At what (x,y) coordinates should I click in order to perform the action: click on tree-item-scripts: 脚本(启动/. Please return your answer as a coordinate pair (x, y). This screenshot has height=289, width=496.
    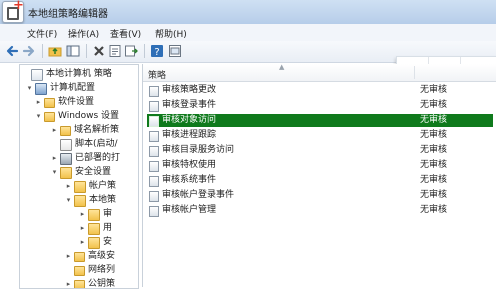
    Looking at the image, I should click on (84, 144).